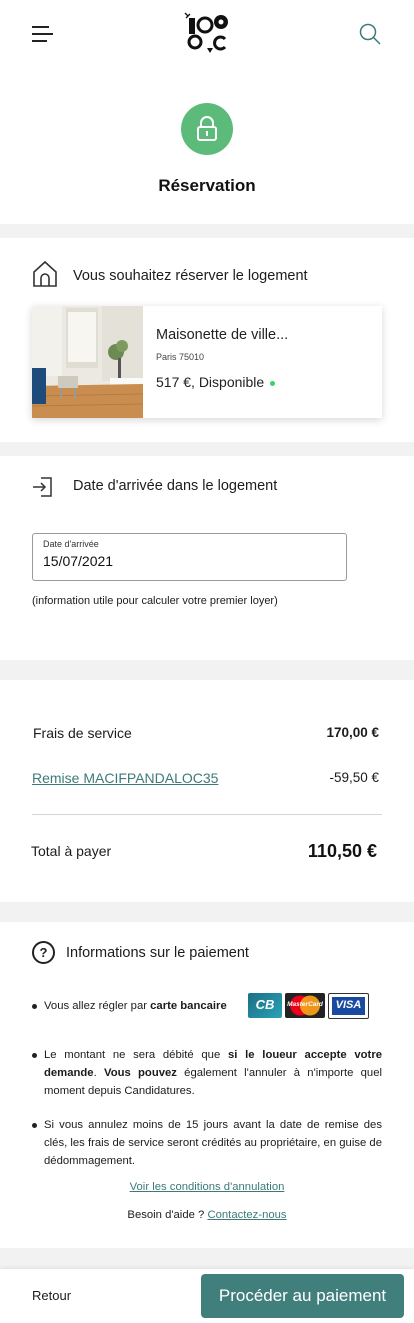 The height and width of the screenshot is (1323, 414). What do you see at coordinates (210, 382) in the screenshot?
I see `price-status-text: 517 €, Disponible` at bounding box center [210, 382].